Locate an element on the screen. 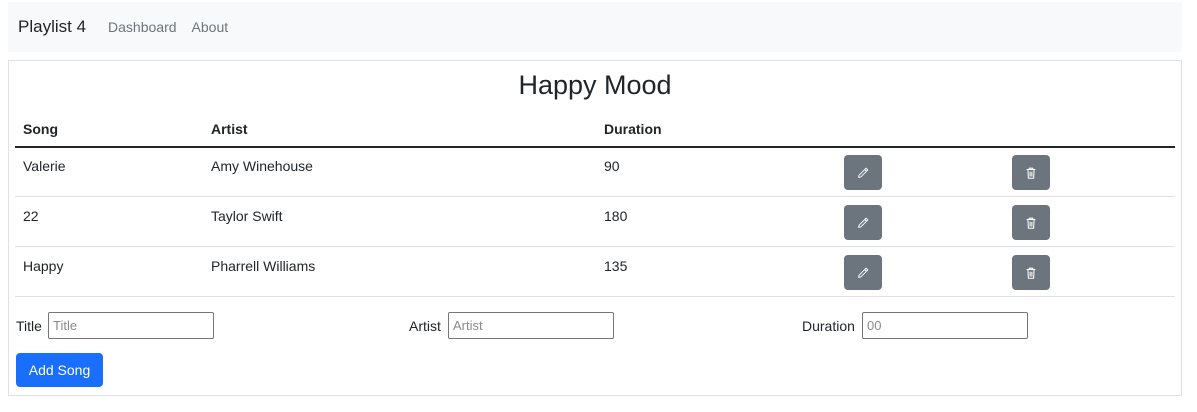 This screenshot has width=1197, height=412. title-label: Title is located at coordinates (29, 326).